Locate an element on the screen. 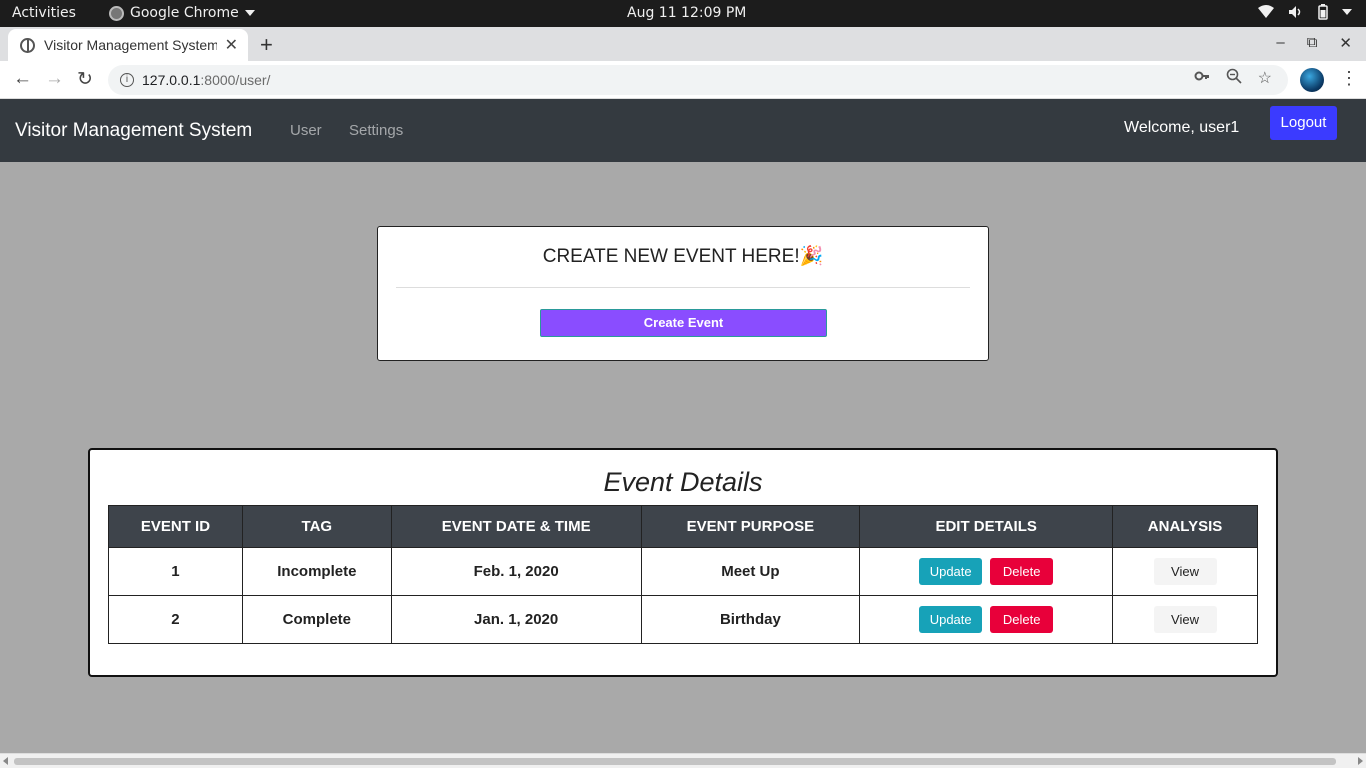 The image size is (1366, 768). nav-link-user: User is located at coordinates (306, 130).